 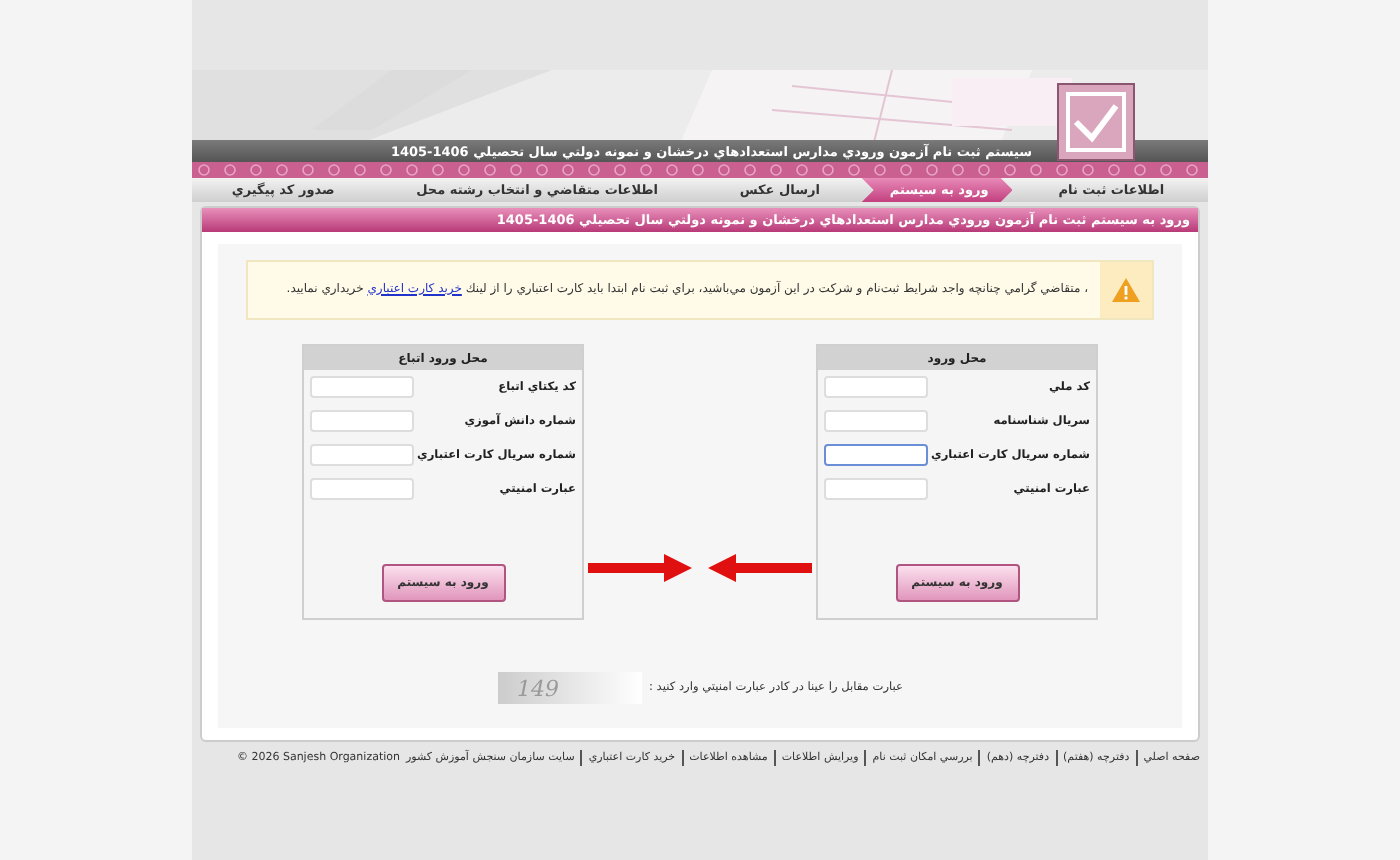 What do you see at coordinates (569, 688) in the screenshot?
I see `captcha-image: 149` at bounding box center [569, 688].